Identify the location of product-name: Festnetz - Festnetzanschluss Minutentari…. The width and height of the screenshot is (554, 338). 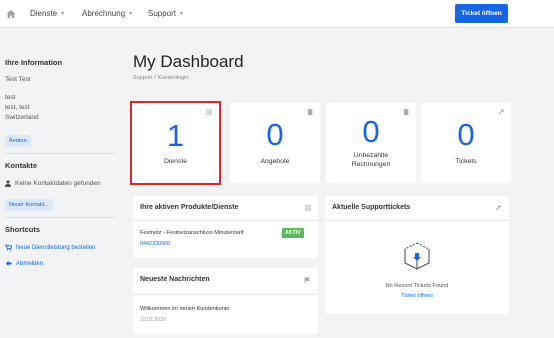
(192, 233).